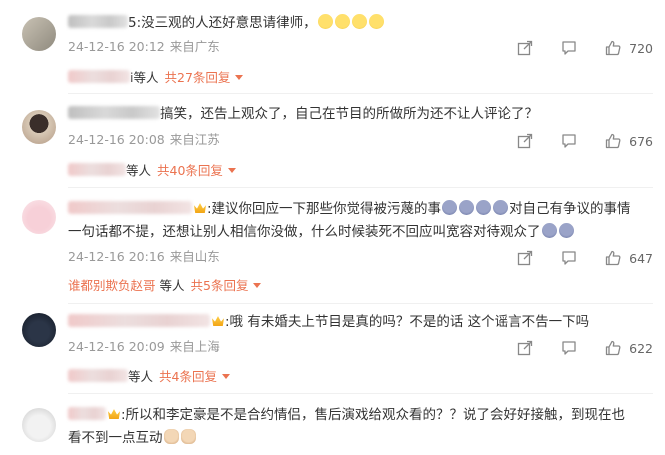  What do you see at coordinates (116, 46) in the screenshot?
I see `timestamp: 24-12-16 20:12` at bounding box center [116, 46].